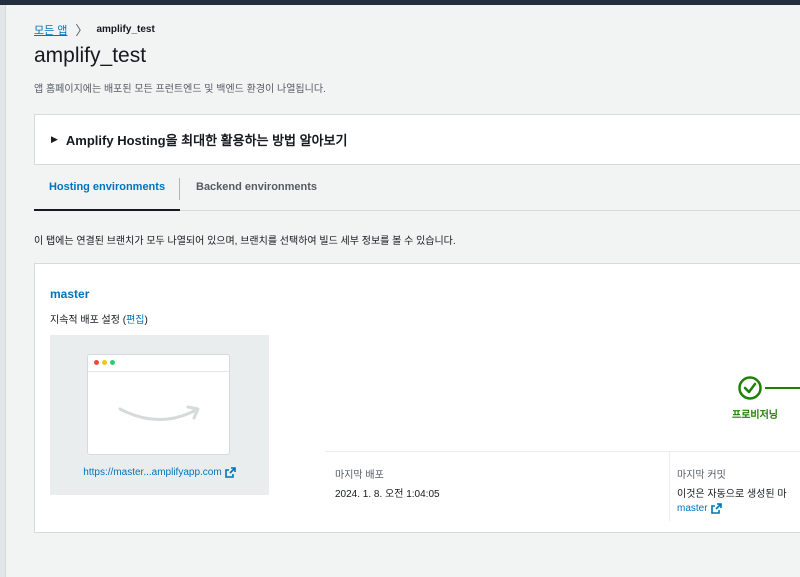 The width and height of the screenshot is (800, 577). What do you see at coordinates (135, 320) in the screenshot?
I see `cd-edit-link: 편집` at bounding box center [135, 320].